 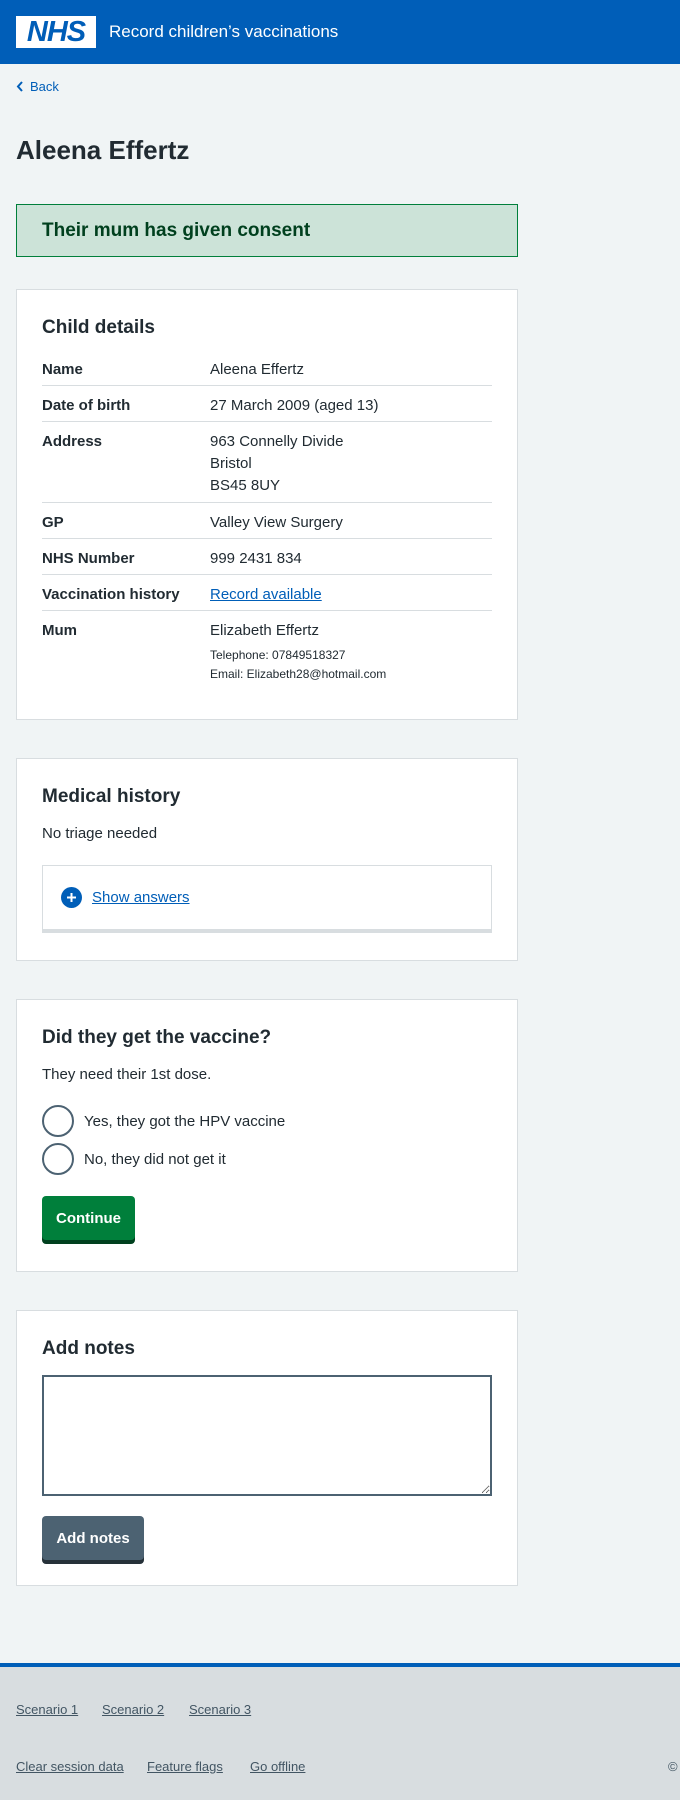 What do you see at coordinates (88, 1348) in the screenshot?
I see `add-notes-title: Add notes` at bounding box center [88, 1348].